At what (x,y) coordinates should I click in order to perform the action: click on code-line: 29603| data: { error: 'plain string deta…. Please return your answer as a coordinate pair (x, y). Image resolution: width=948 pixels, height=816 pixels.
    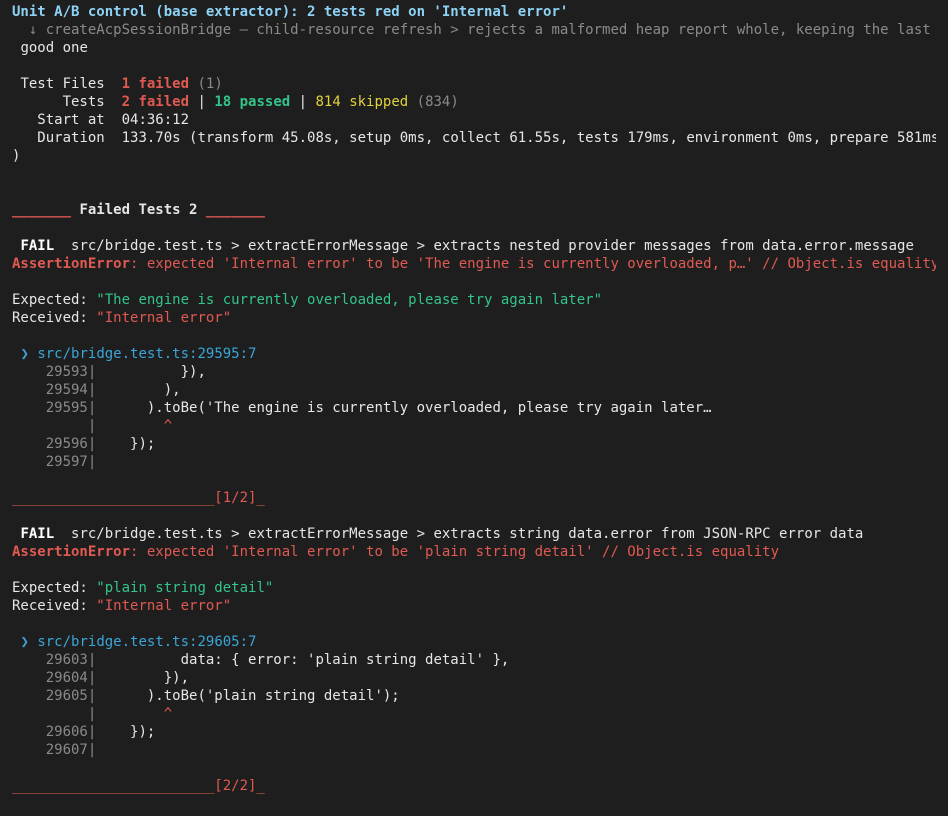
    Looking at the image, I should click on (277, 660).